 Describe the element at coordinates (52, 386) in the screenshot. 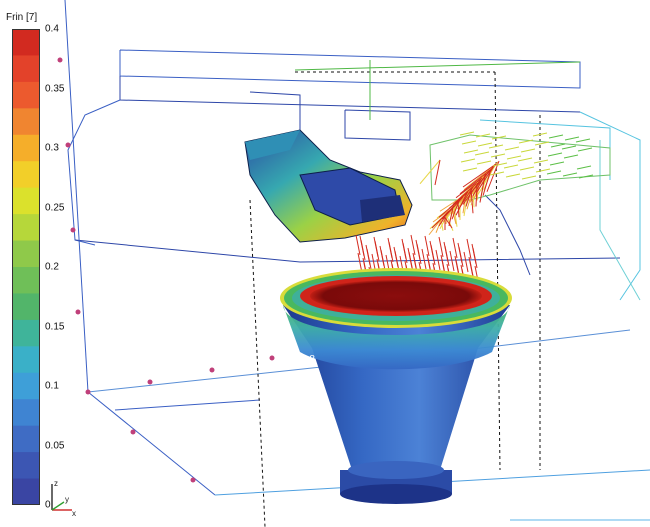

I see `colorbar-tick-label: 0.1` at that location.